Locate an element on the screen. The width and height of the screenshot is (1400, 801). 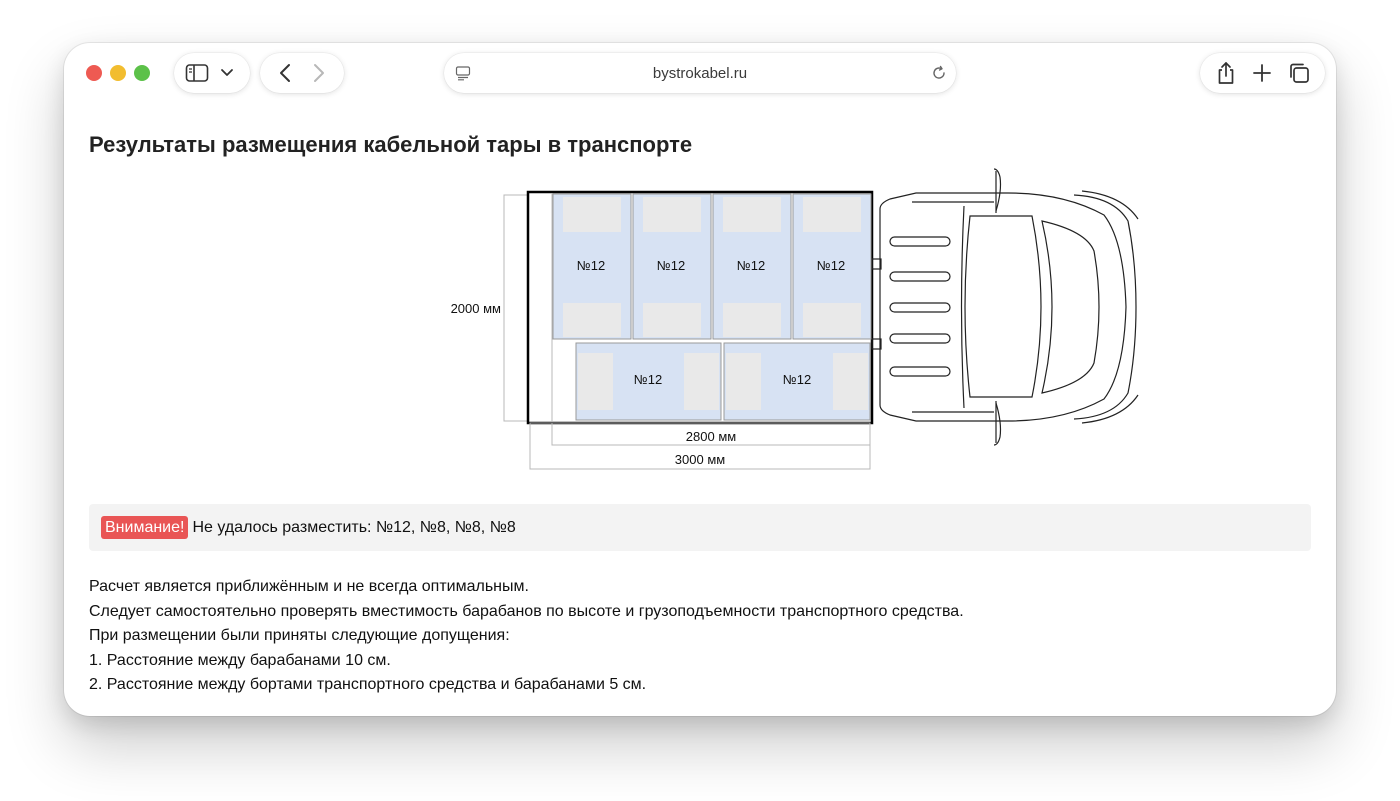
truck-cab-drawing is located at coordinates (1005, 307).